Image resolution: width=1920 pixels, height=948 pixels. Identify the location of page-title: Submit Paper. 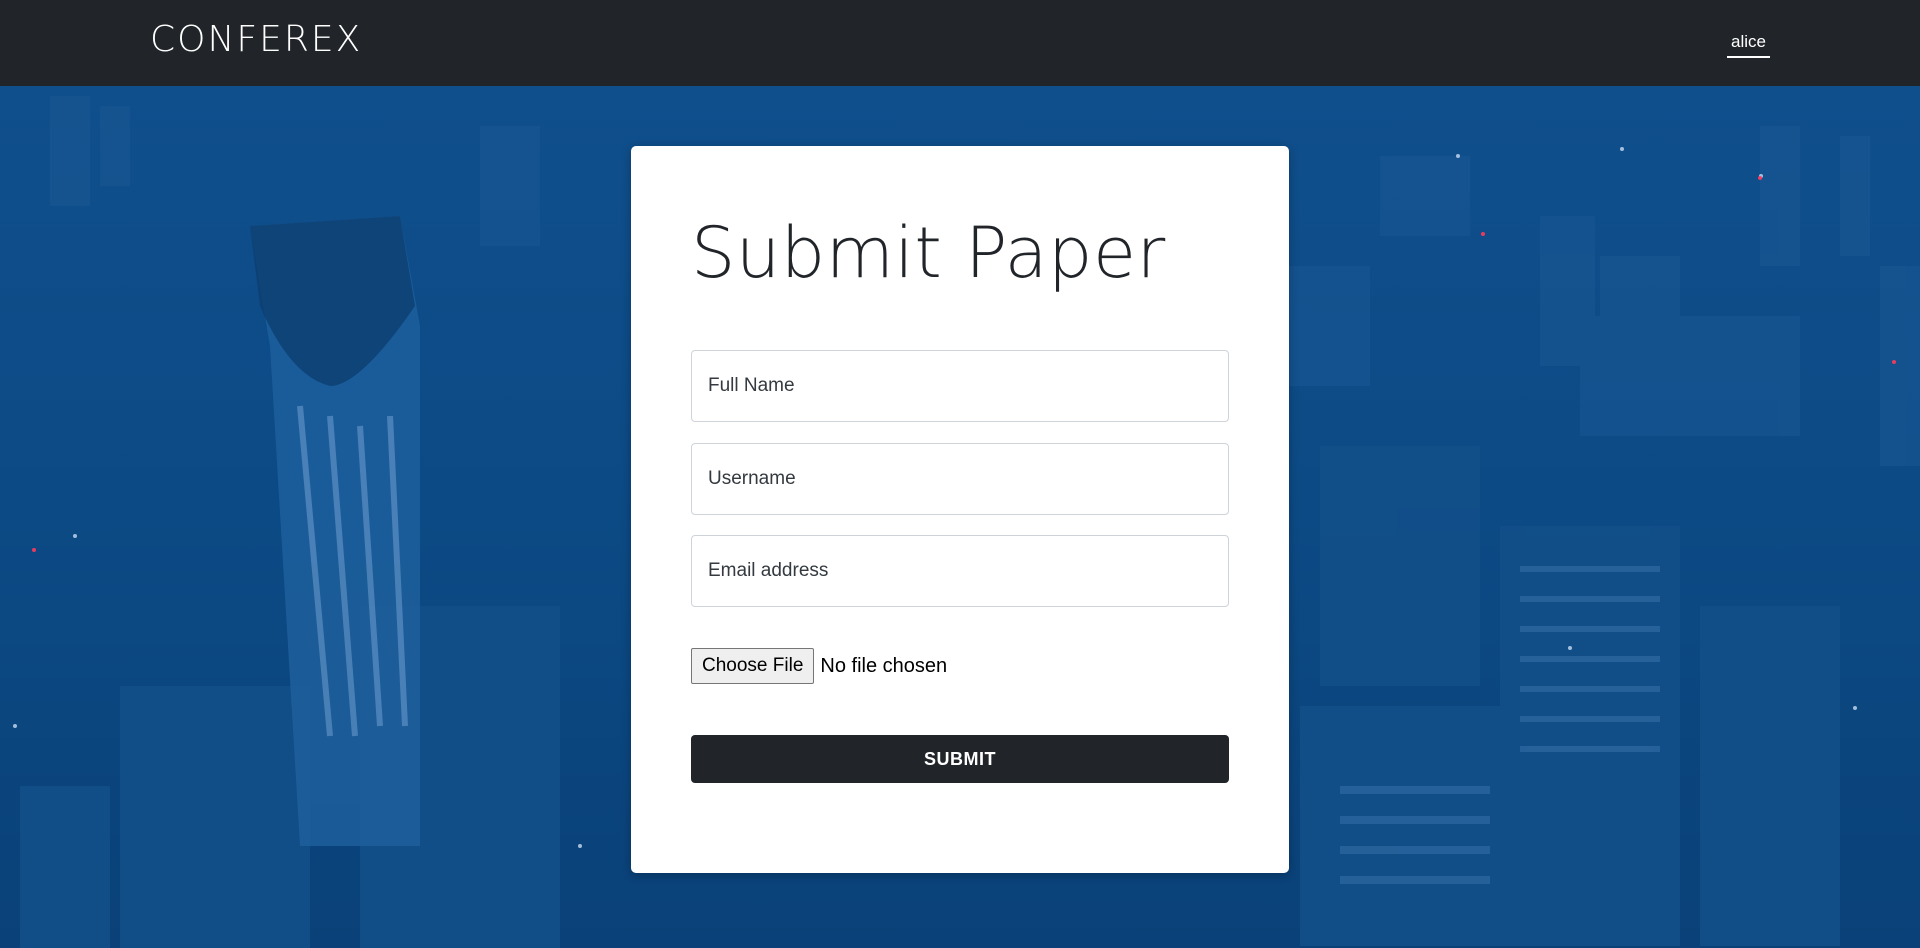
(928, 253).